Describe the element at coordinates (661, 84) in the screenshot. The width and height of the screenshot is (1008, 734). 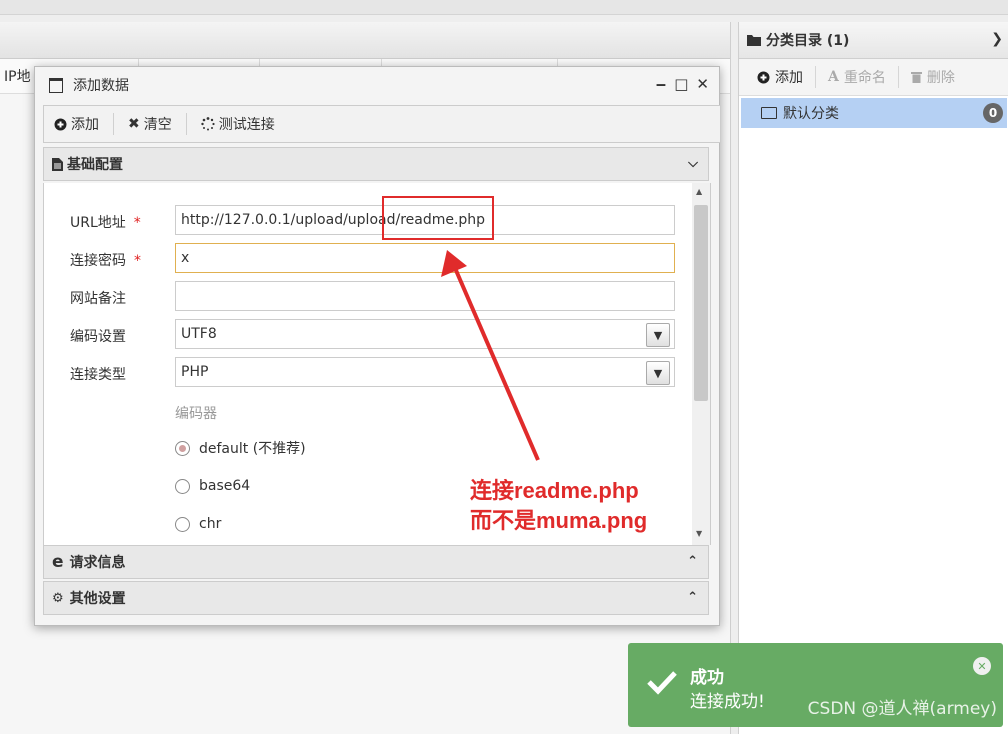
I see `minimize-icon: ‒` at that location.